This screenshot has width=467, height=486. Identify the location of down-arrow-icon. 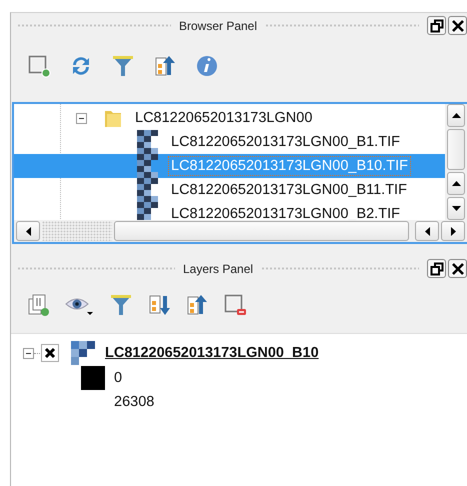
(456, 208).